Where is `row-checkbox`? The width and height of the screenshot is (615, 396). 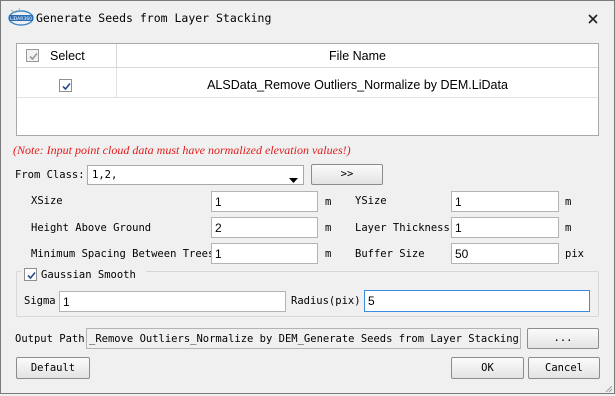 row-checkbox is located at coordinates (65, 85).